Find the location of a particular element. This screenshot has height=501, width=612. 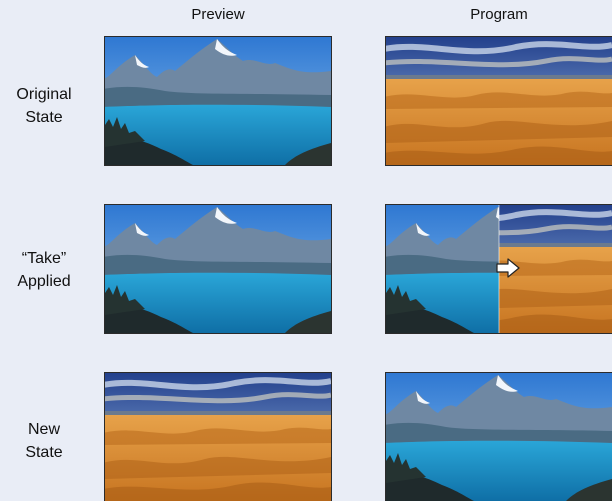

preview-thumbnail-new is located at coordinates (218, 436).